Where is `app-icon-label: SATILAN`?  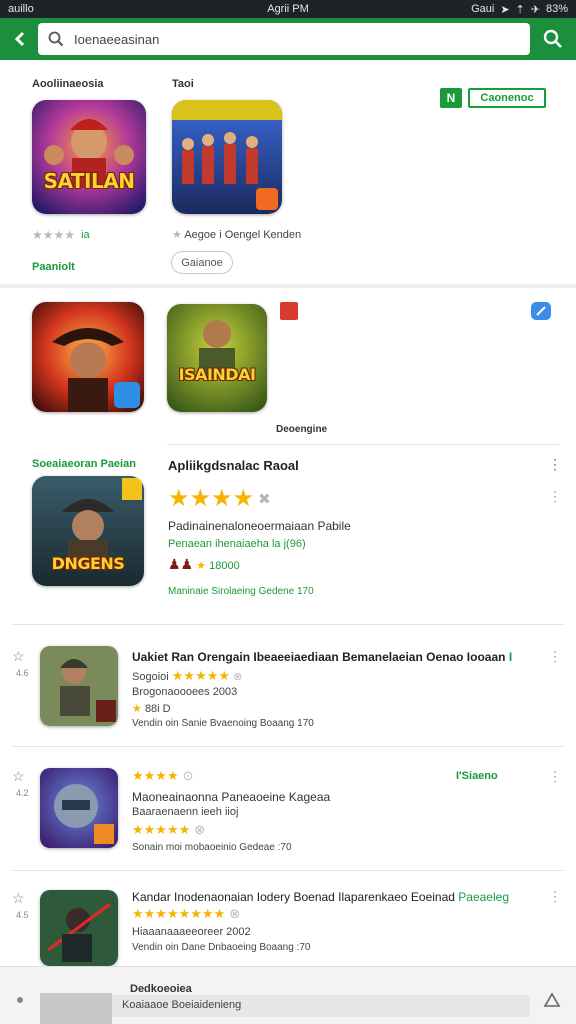
app-icon-label: SATILAN is located at coordinates (89, 181).